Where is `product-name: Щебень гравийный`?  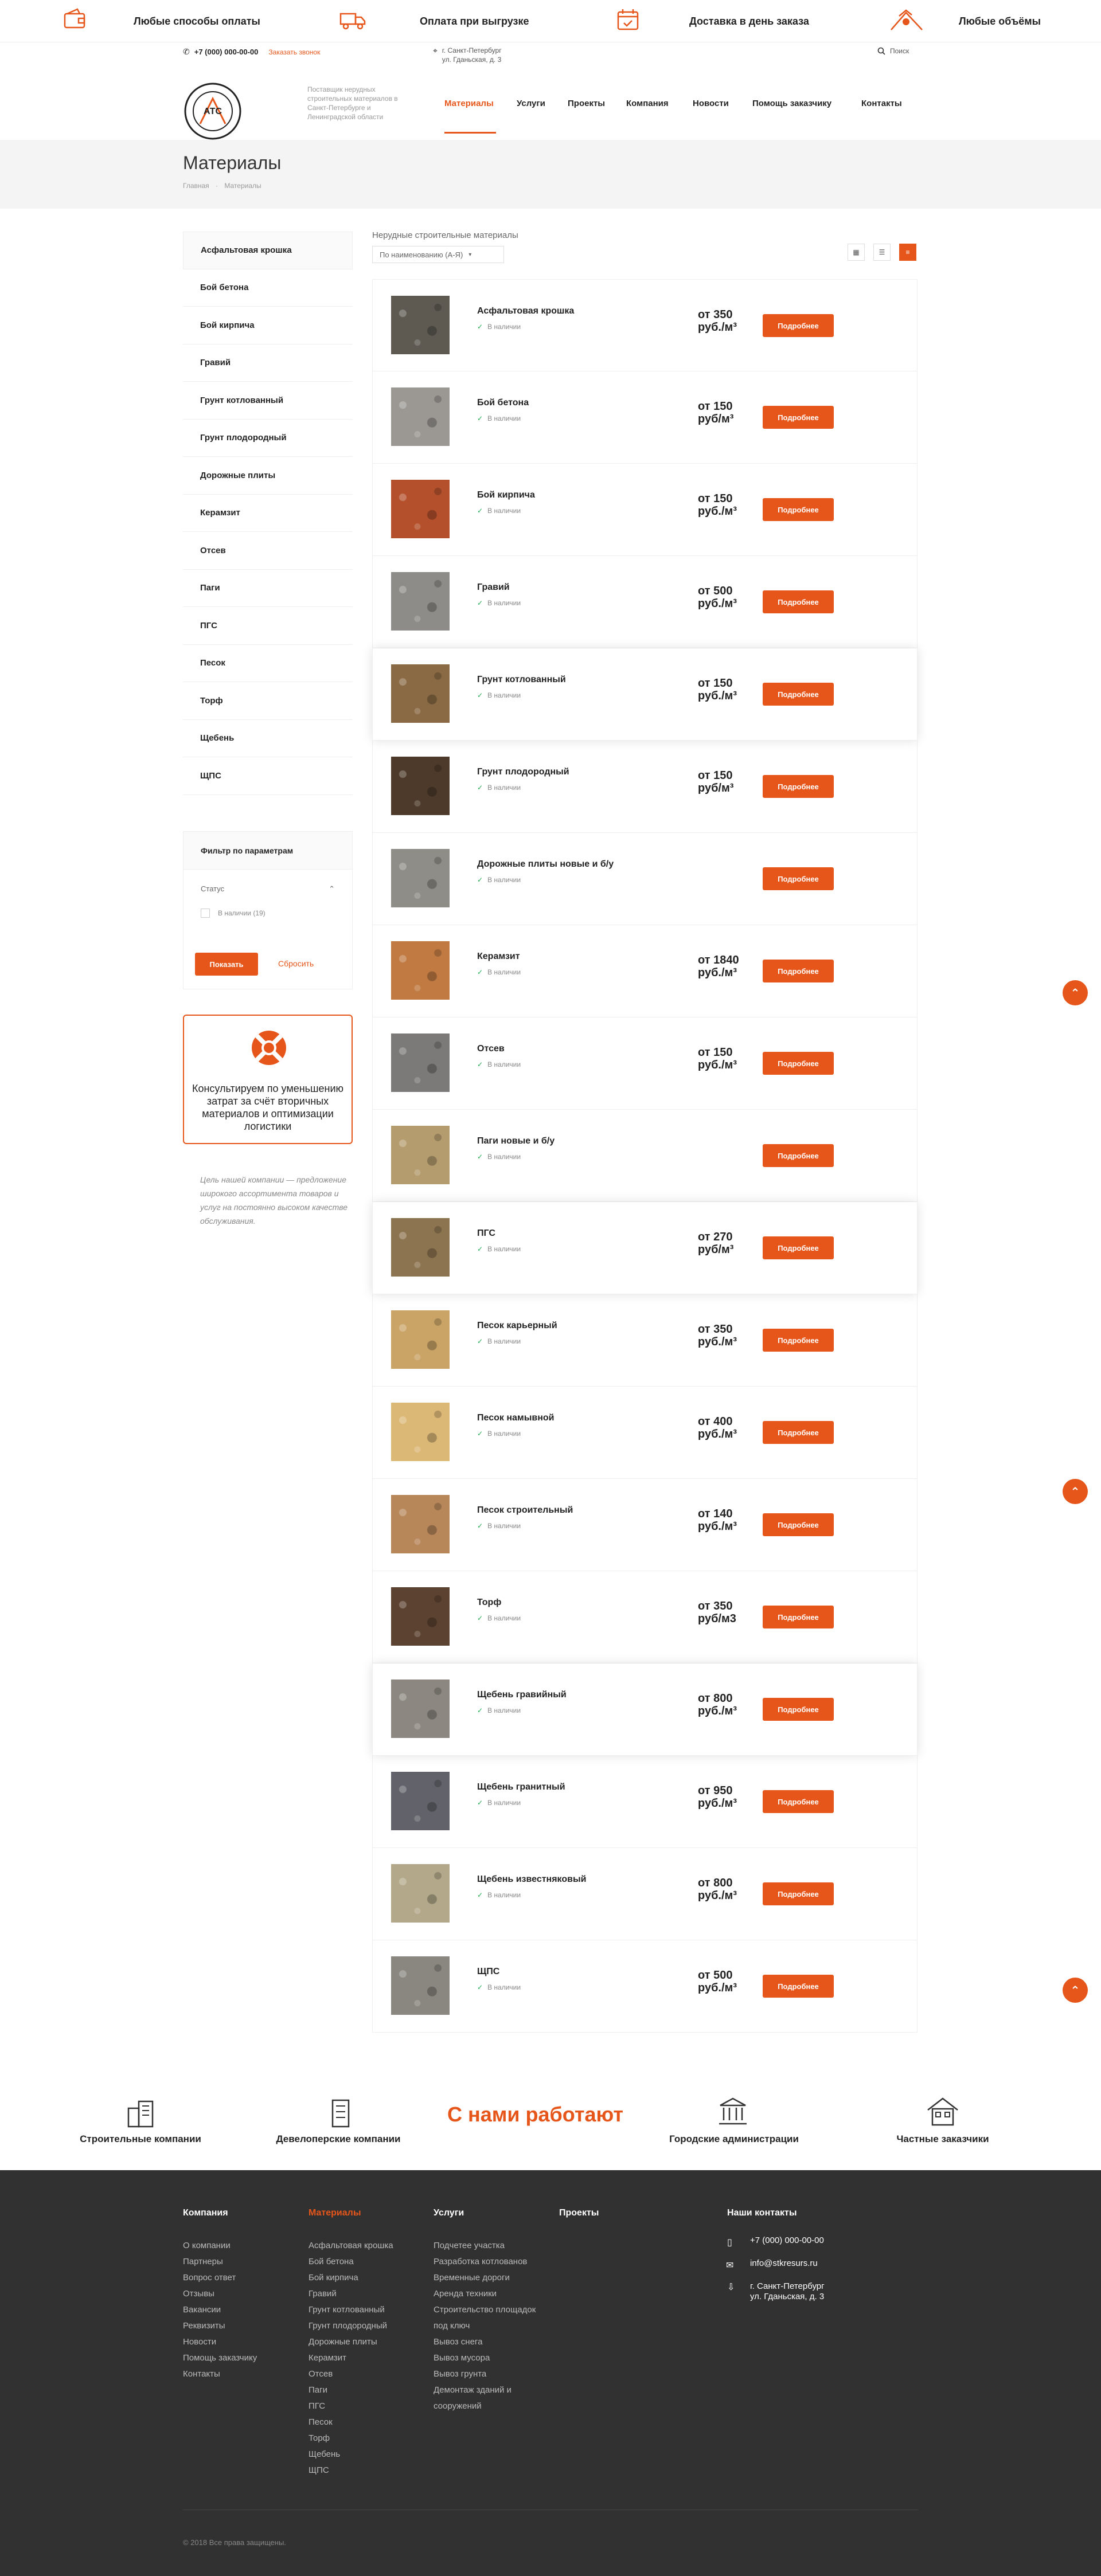
product-name: Щебень гравийный is located at coordinates (572, 1695).